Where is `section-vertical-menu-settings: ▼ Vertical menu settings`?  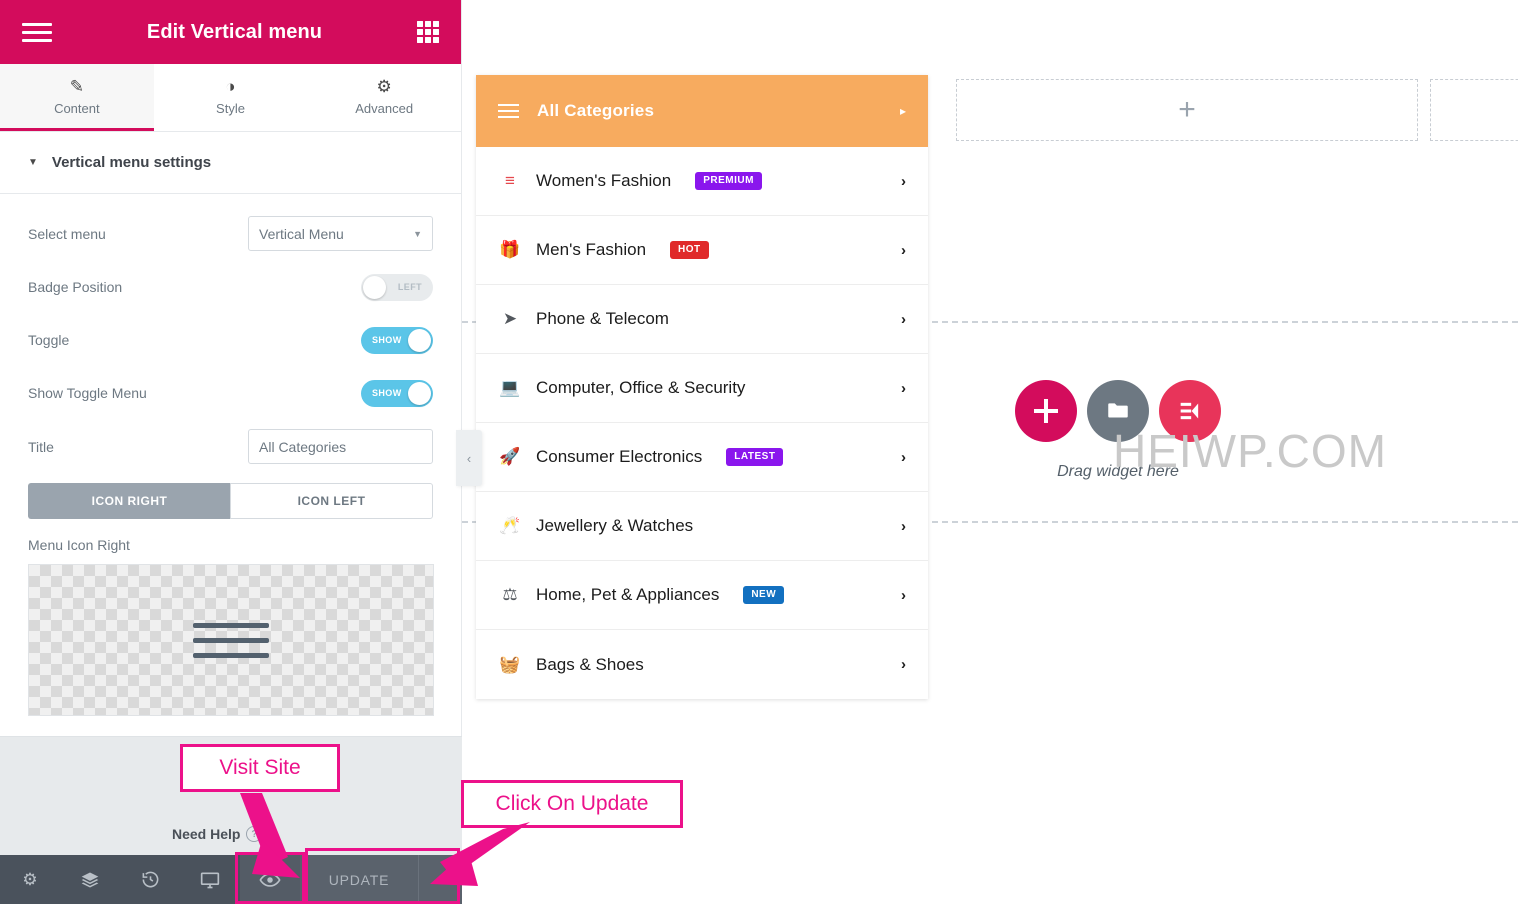
section-vertical-menu-settings: ▼ Vertical menu settings is located at coordinates (230, 163).